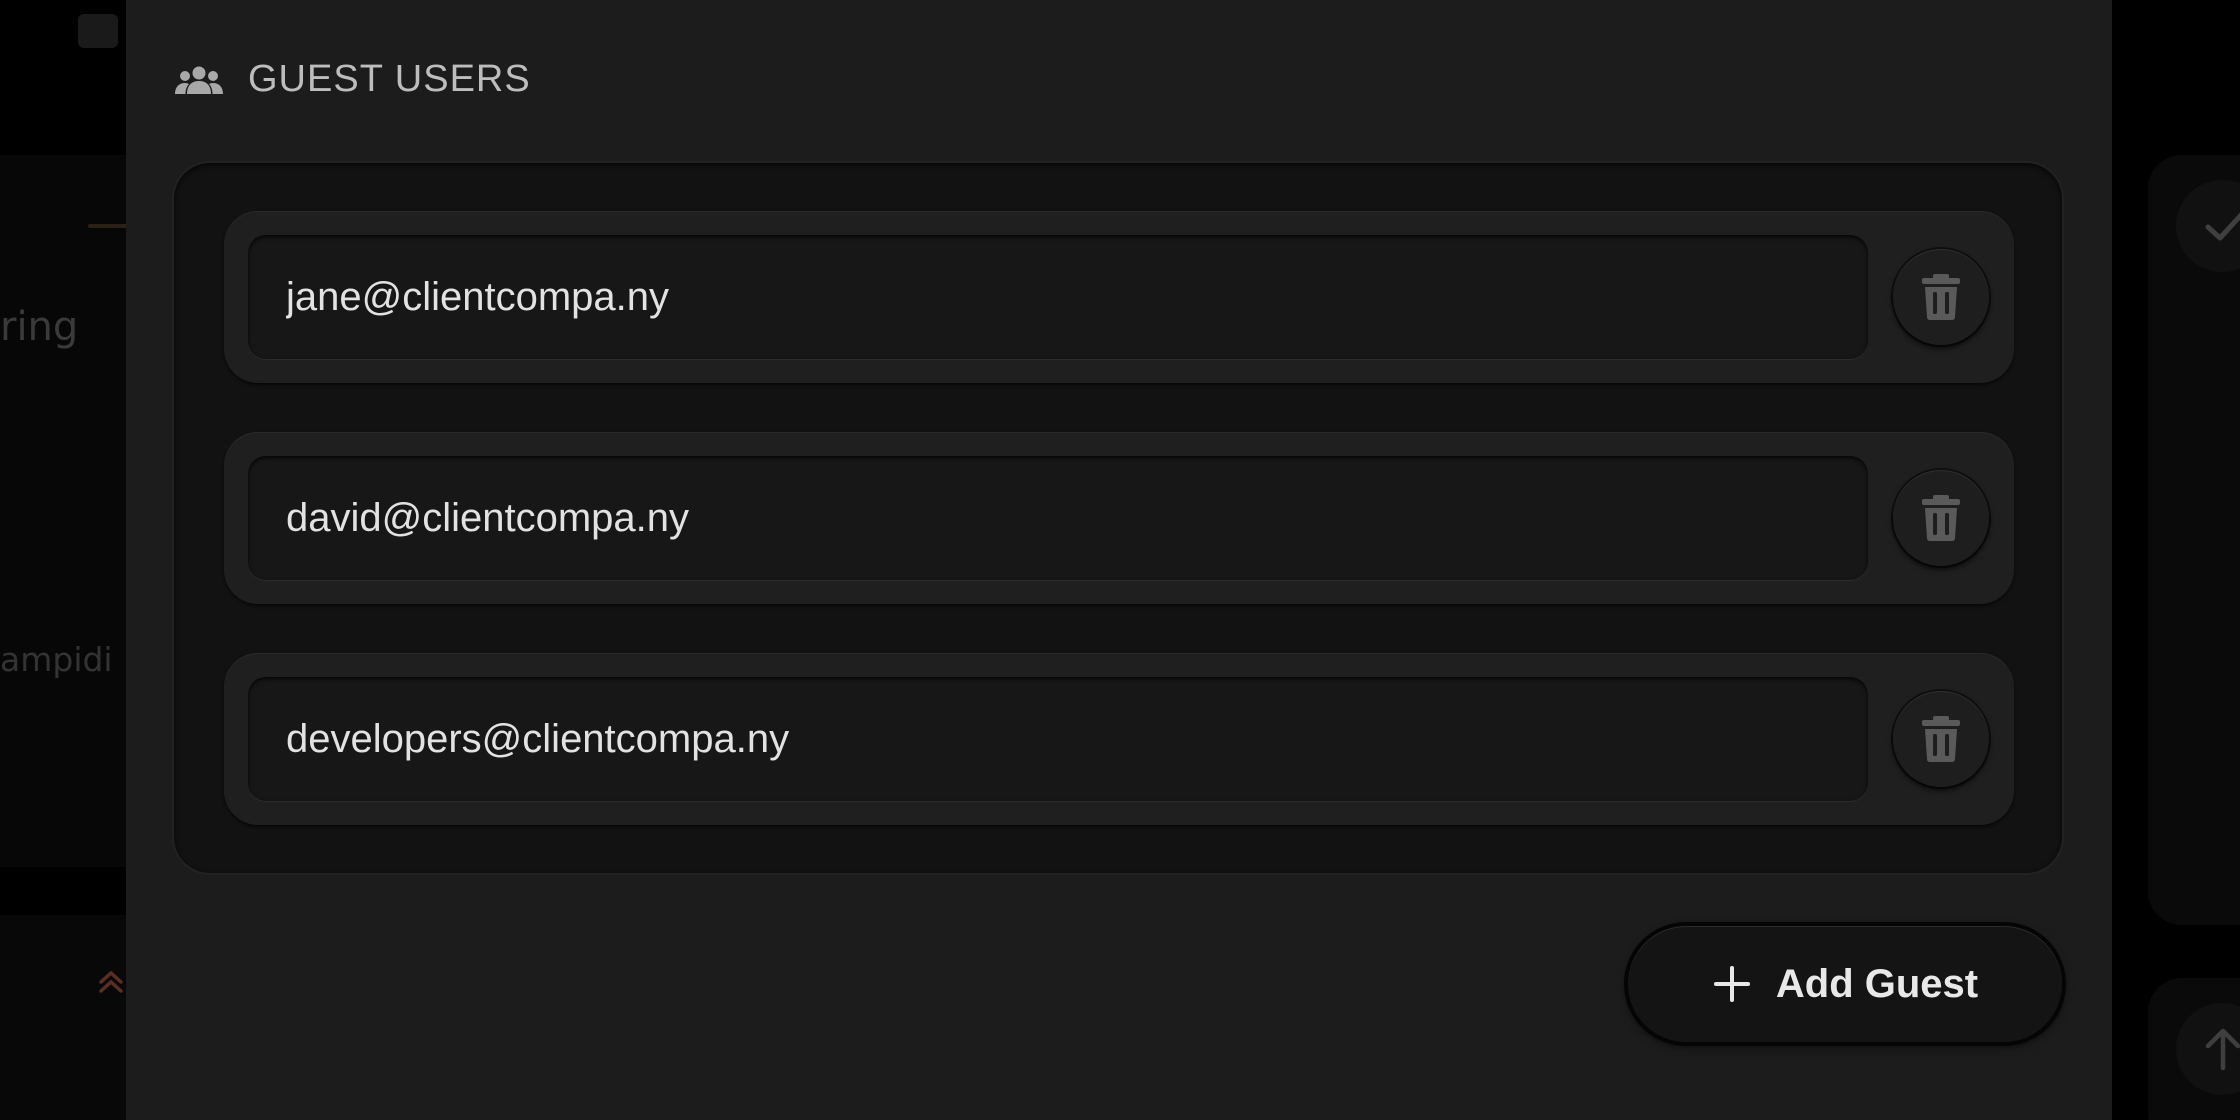 The width and height of the screenshot is (2240, 1120). What do you see at coordinates (65, 511) in the screenshot?
I see `background-card-left` at bounding box center [65, 511].